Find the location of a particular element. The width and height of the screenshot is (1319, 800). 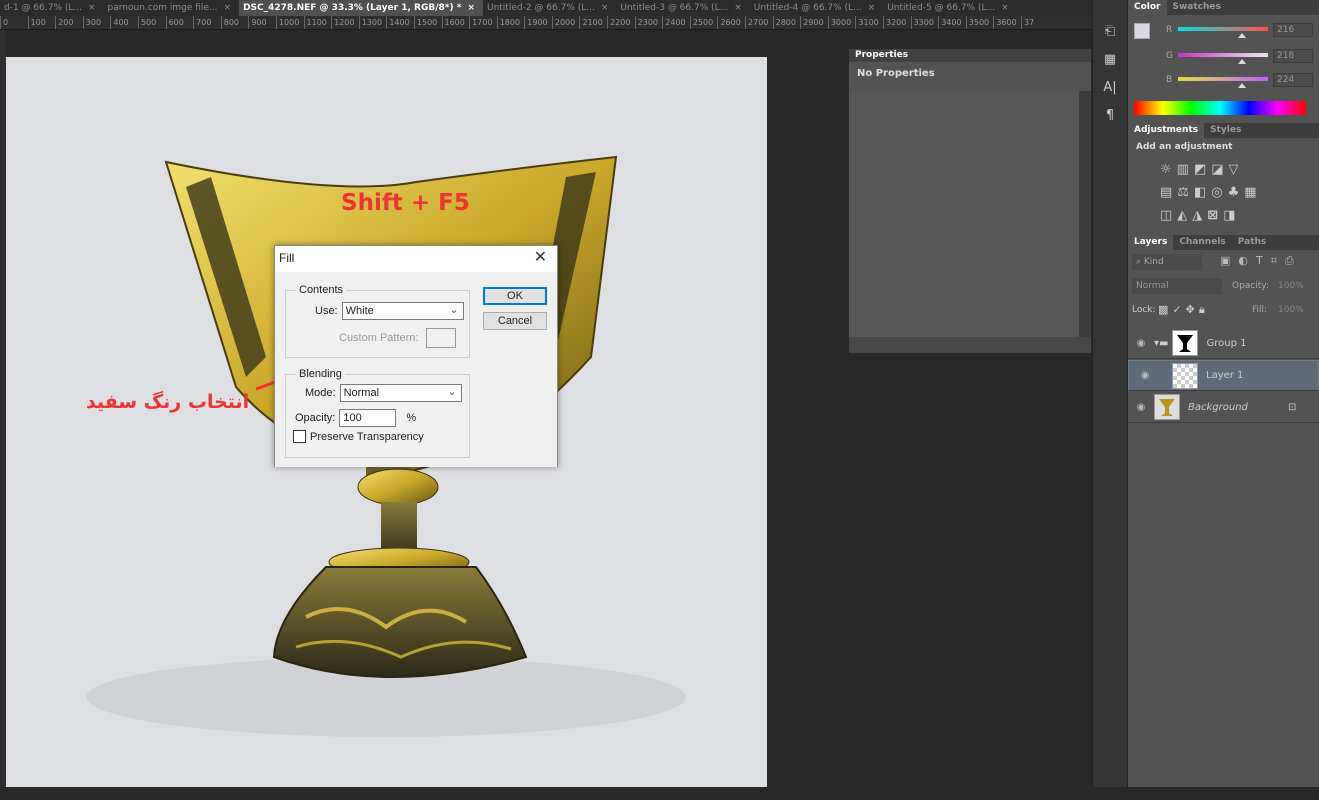

use-select: White ⌄ is located at coordinates (402, 311).